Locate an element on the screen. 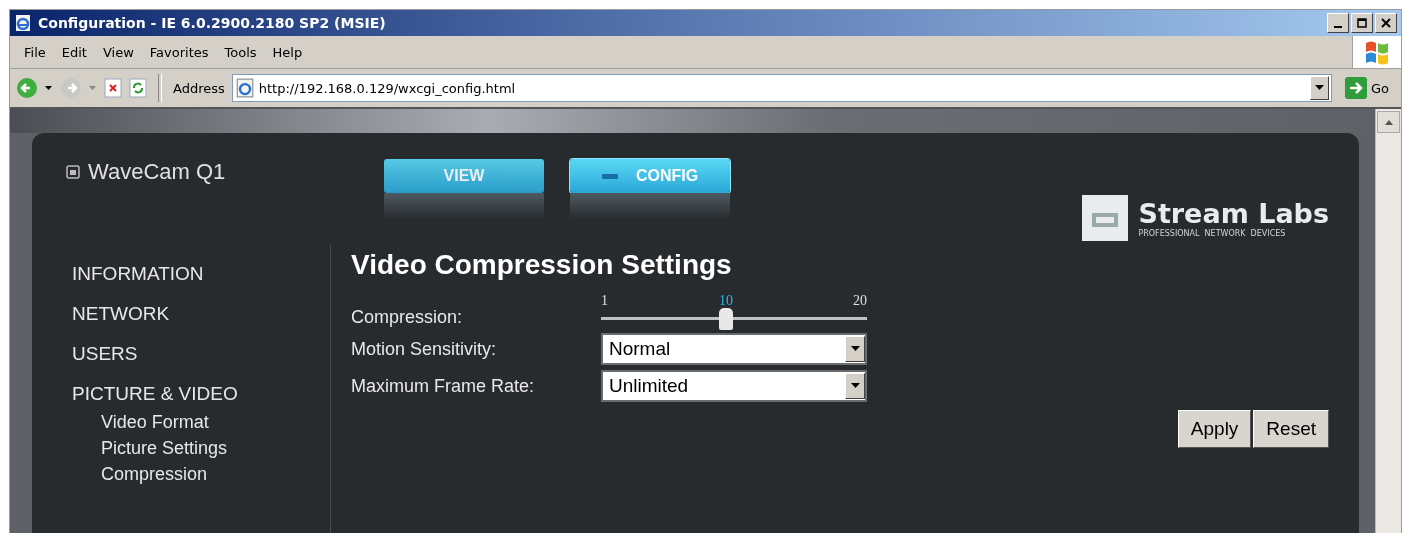 This screenshot has width=1411, height=542. sidebar-item: USERS is located at coordinates (105, 354).